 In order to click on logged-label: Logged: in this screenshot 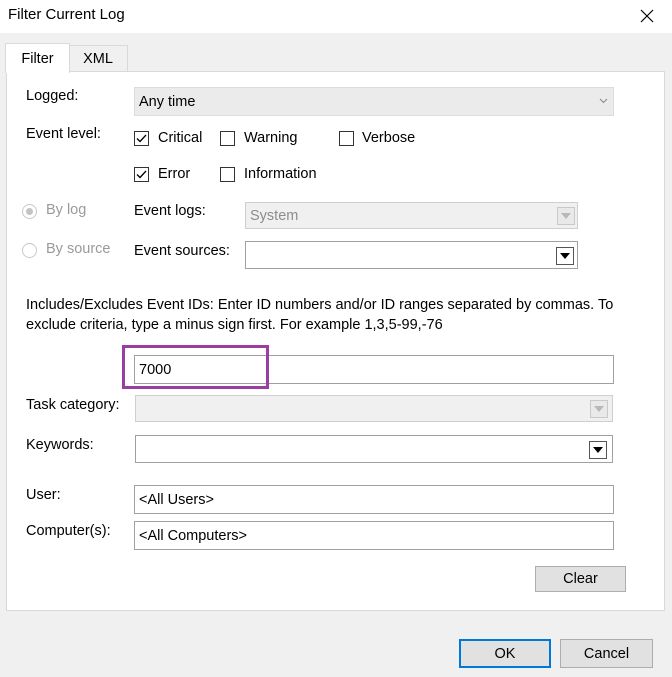, I will do `click(52, 96)`.